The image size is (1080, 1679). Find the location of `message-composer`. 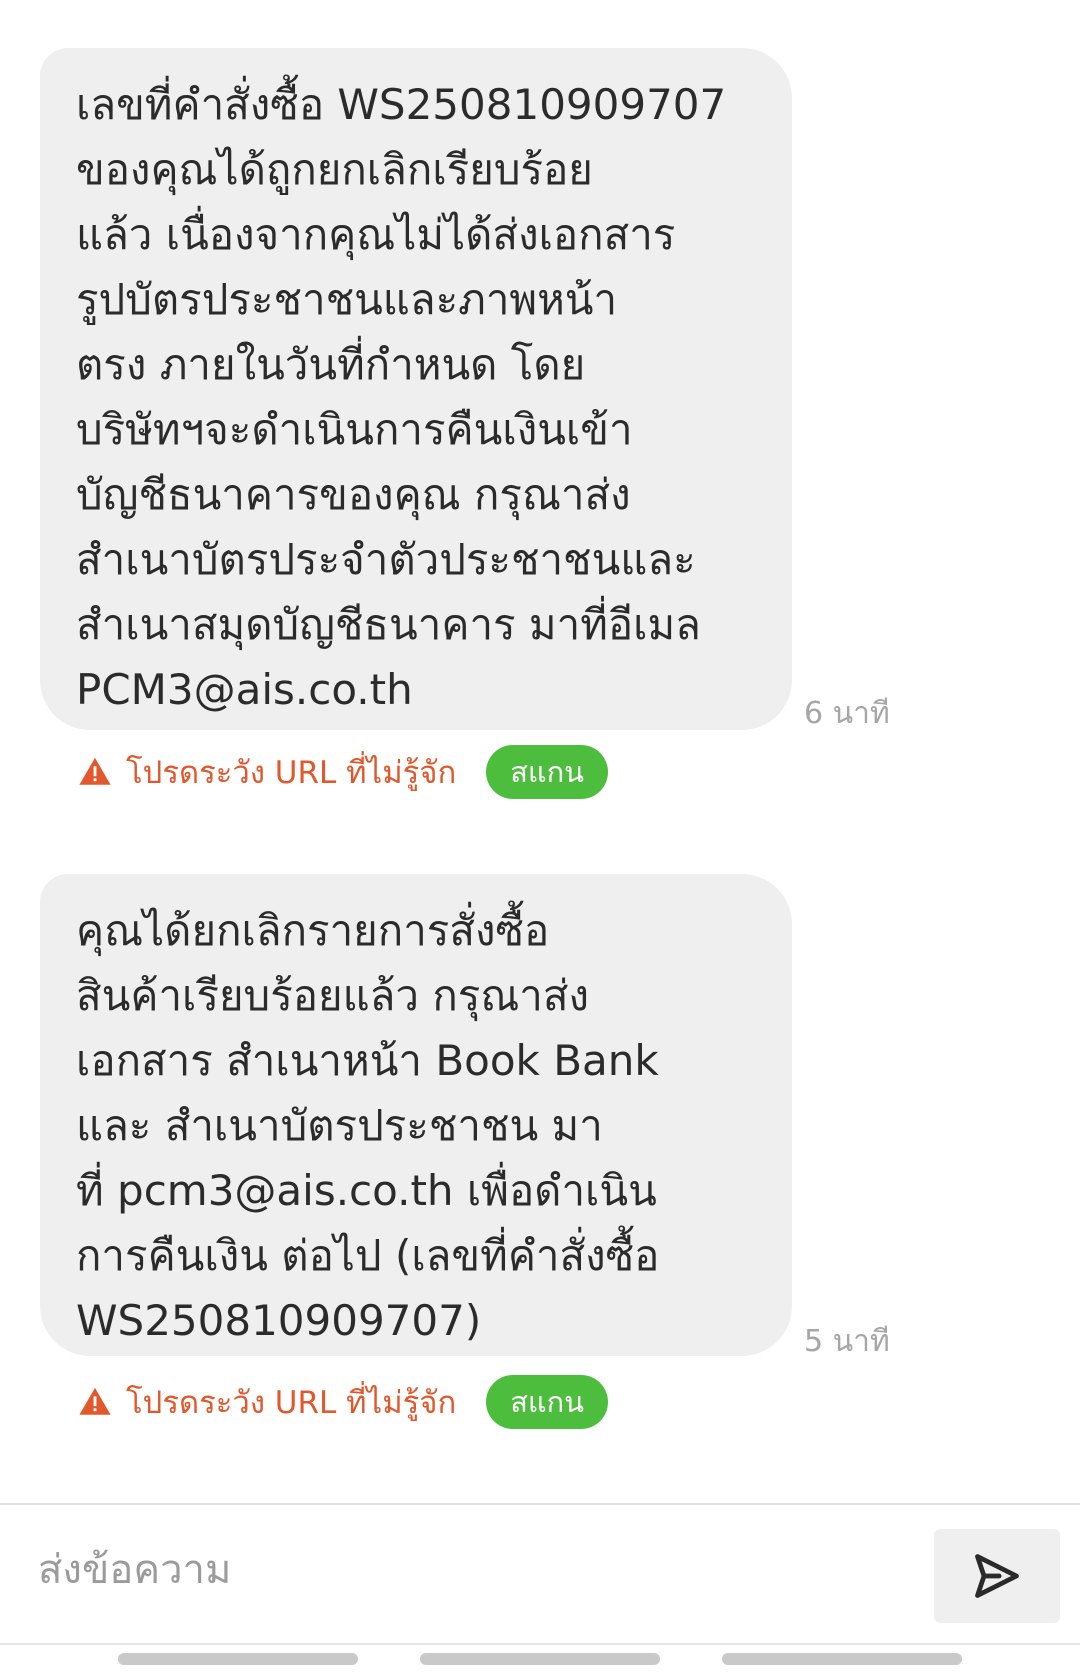

message-composer is located at coordinates (540, 1574).